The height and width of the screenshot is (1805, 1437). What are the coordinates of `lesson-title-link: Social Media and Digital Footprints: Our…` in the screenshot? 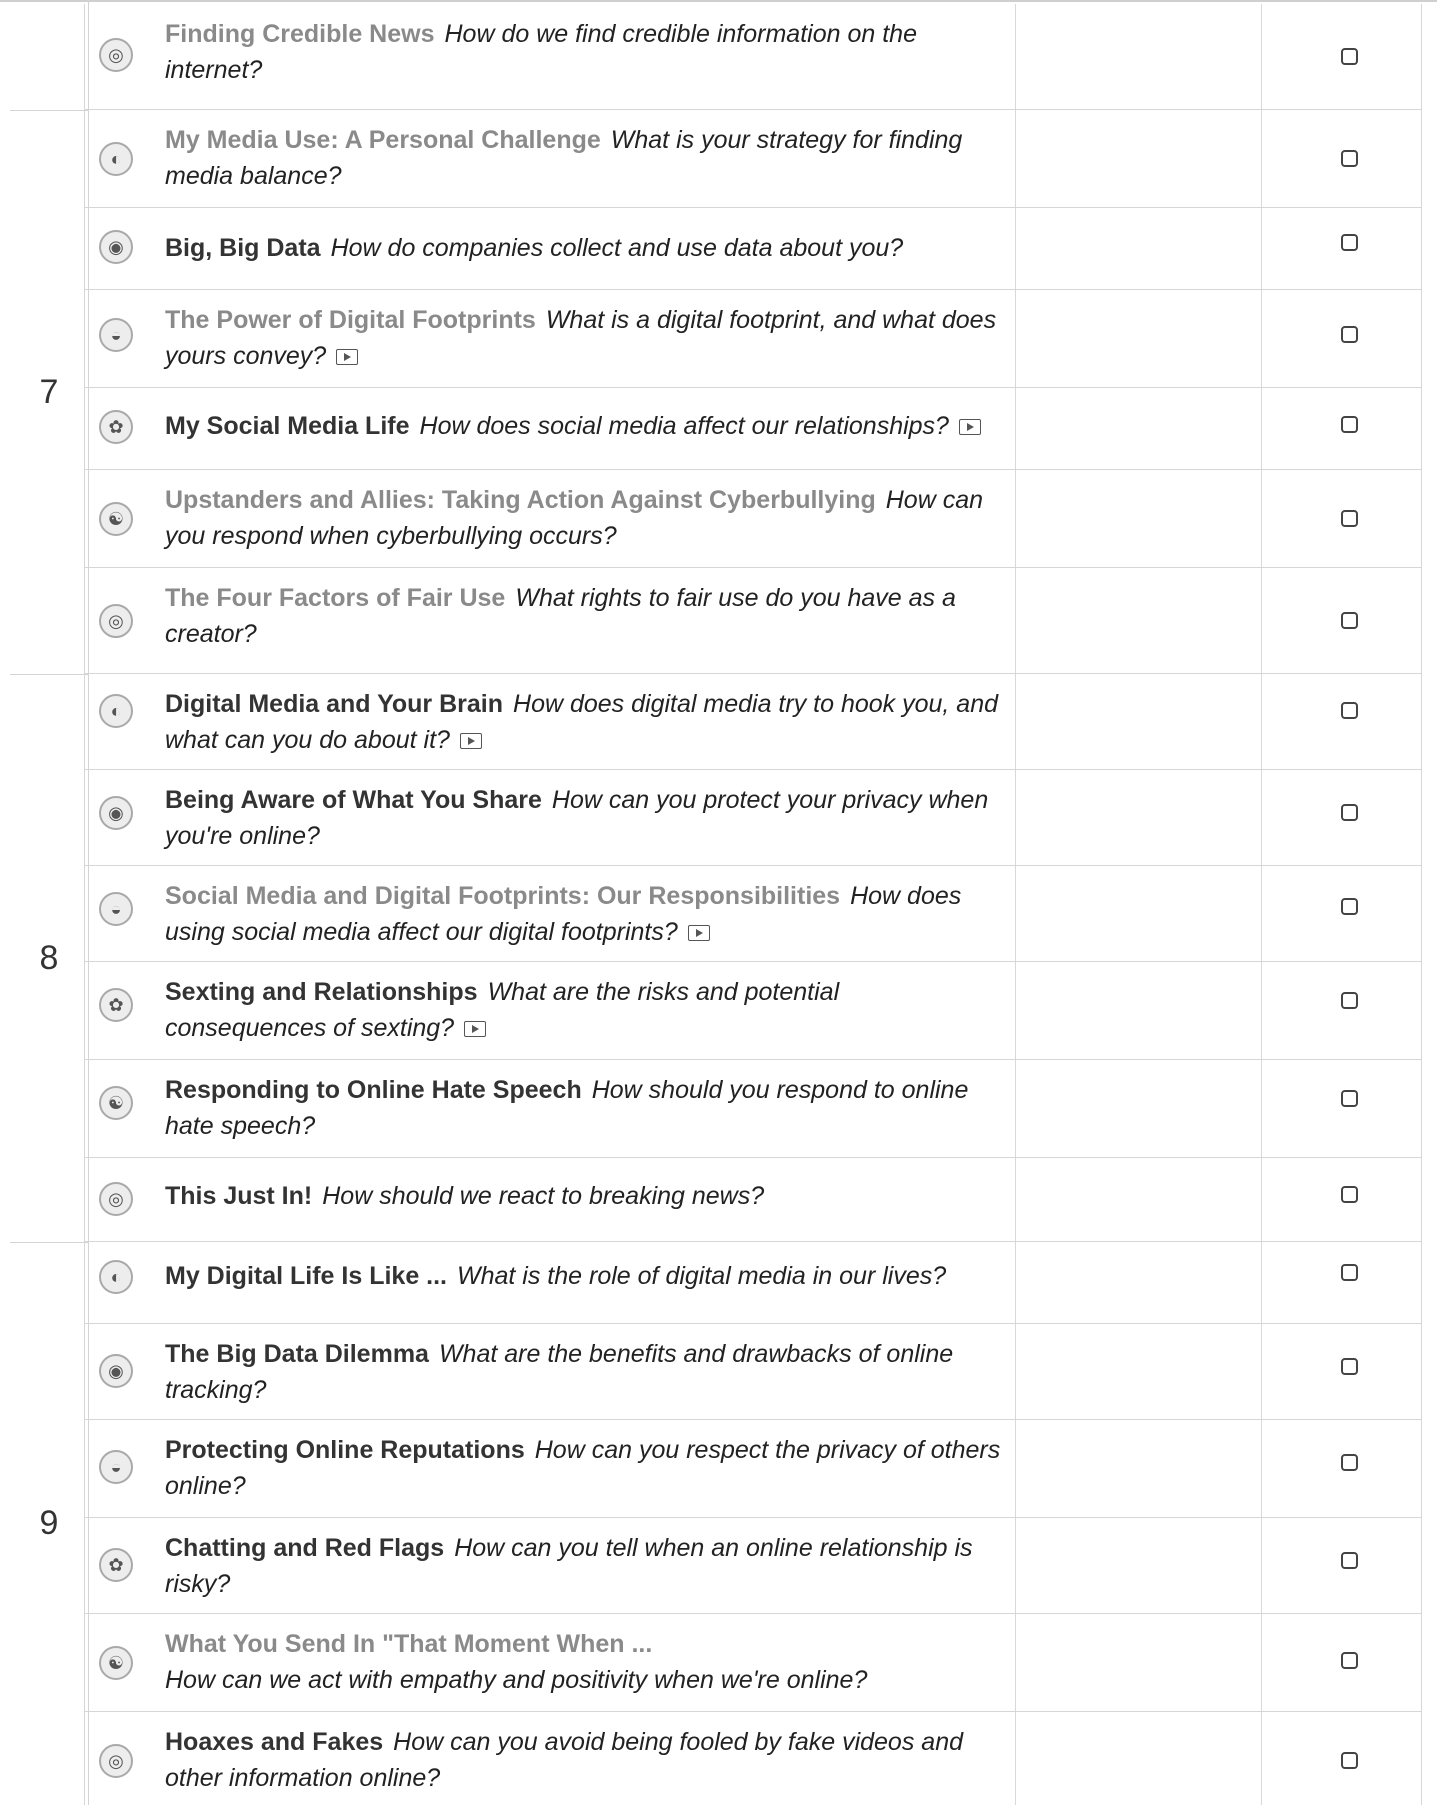 It's located at (502, 896).